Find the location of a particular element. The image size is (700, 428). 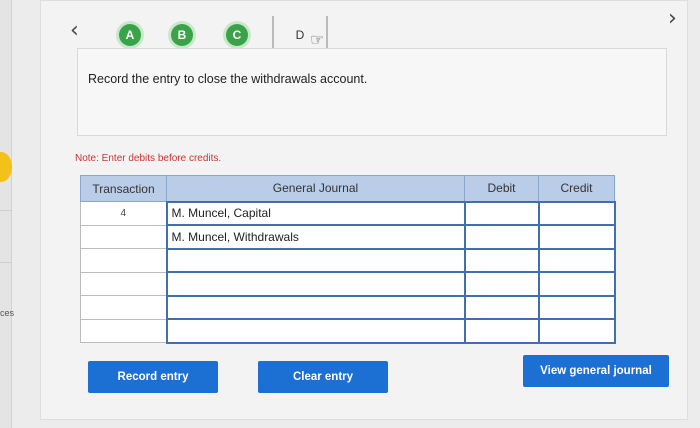

step-d-label: D is located at coordinates (300, 35).